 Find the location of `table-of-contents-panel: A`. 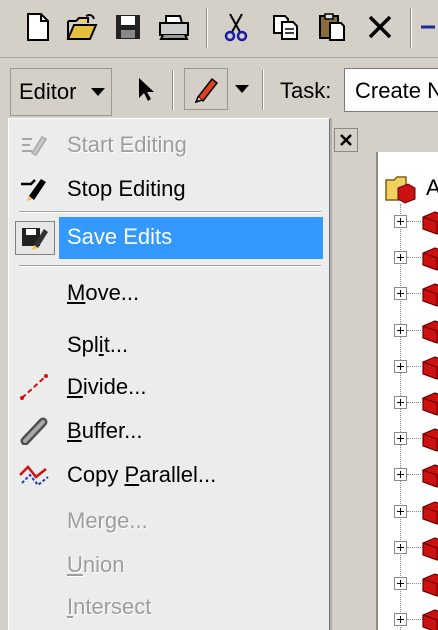

table-of-contents-panel: A is located at coordinates (407, 391).